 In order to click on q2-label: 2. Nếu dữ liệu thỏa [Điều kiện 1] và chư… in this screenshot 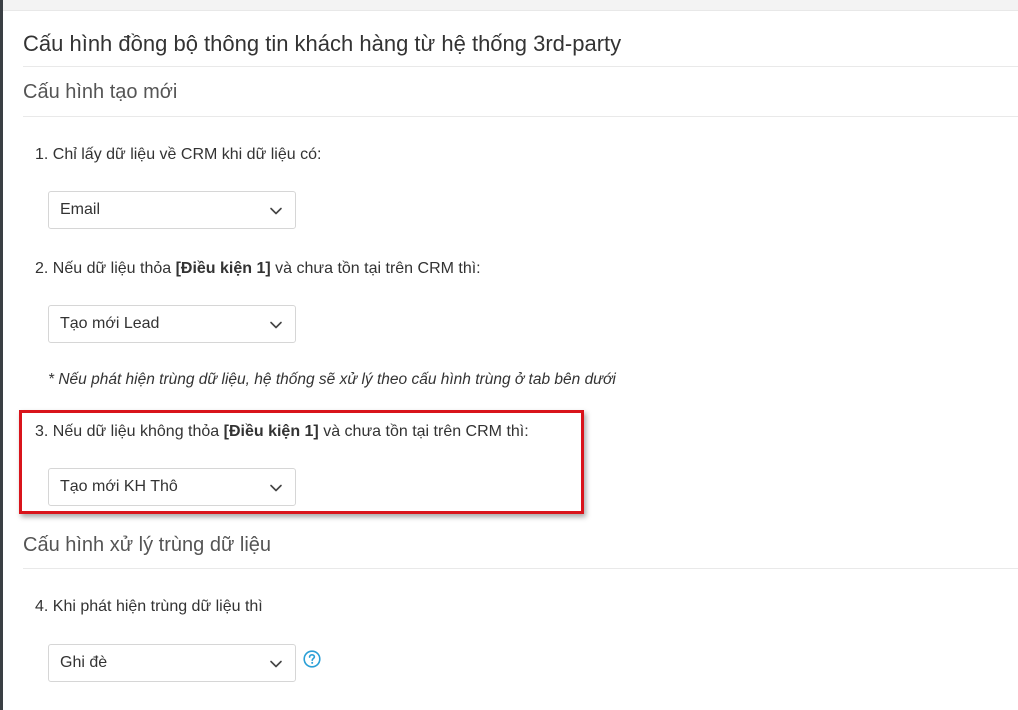, I will do `click(258, 269)`.